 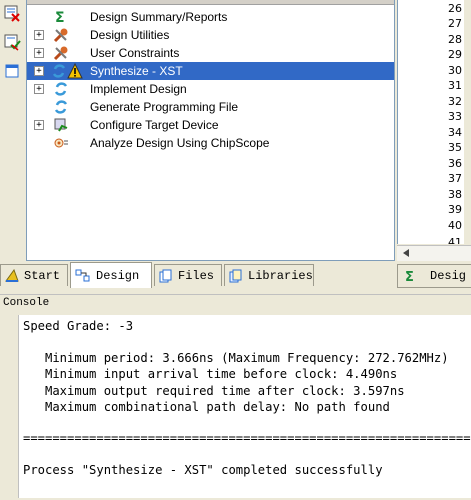 What do you see at coordinates (455, 240) in the screenshot?
I see `line-number: 41` at bounding box center [455, 240].